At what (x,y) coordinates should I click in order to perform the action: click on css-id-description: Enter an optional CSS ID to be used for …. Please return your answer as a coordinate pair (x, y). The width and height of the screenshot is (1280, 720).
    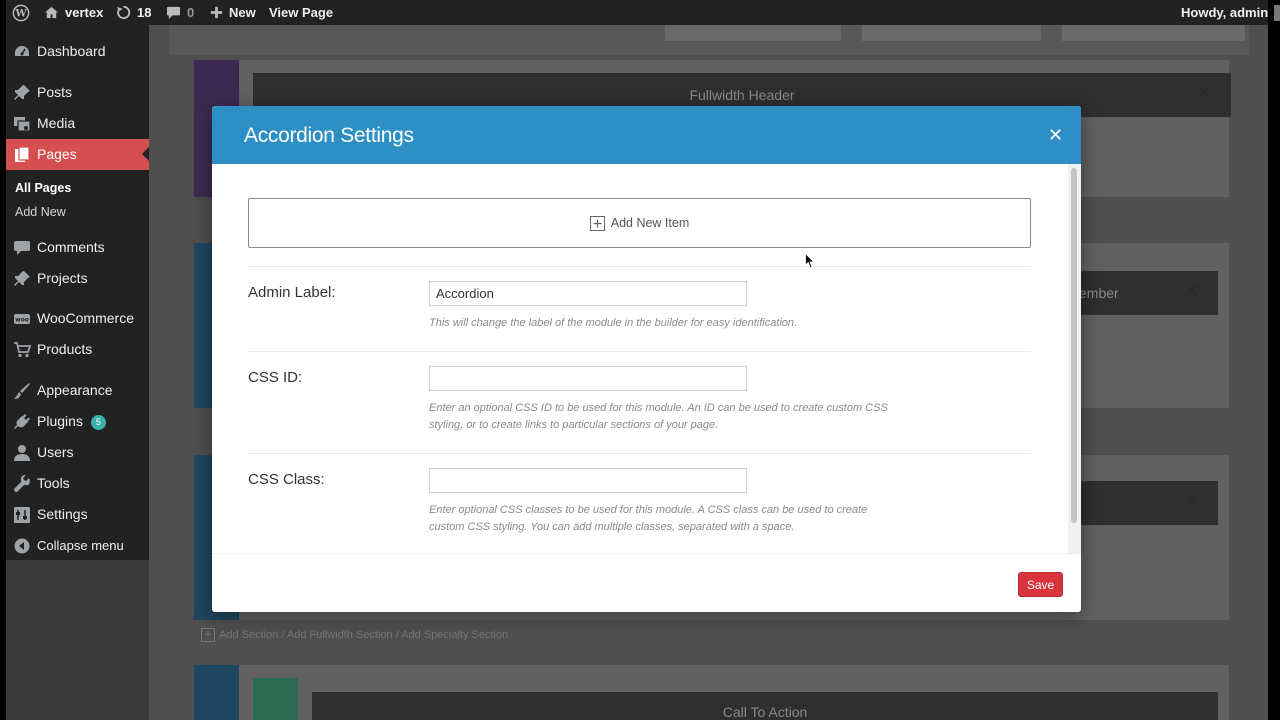
    Looking at the image, I should click on (658, 416).